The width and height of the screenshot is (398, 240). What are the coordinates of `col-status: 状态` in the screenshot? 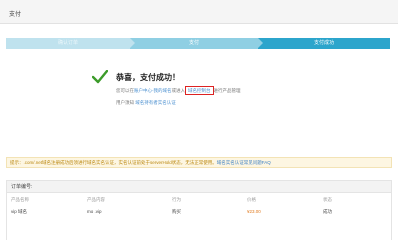 It's located at (327, 199).